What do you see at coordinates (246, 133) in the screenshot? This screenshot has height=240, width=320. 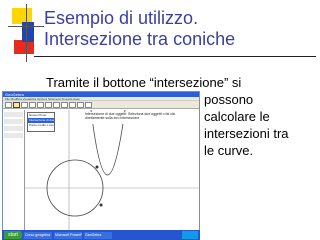 I see `body-line-4: intersezioni tra` at bounding box center [246, 133].